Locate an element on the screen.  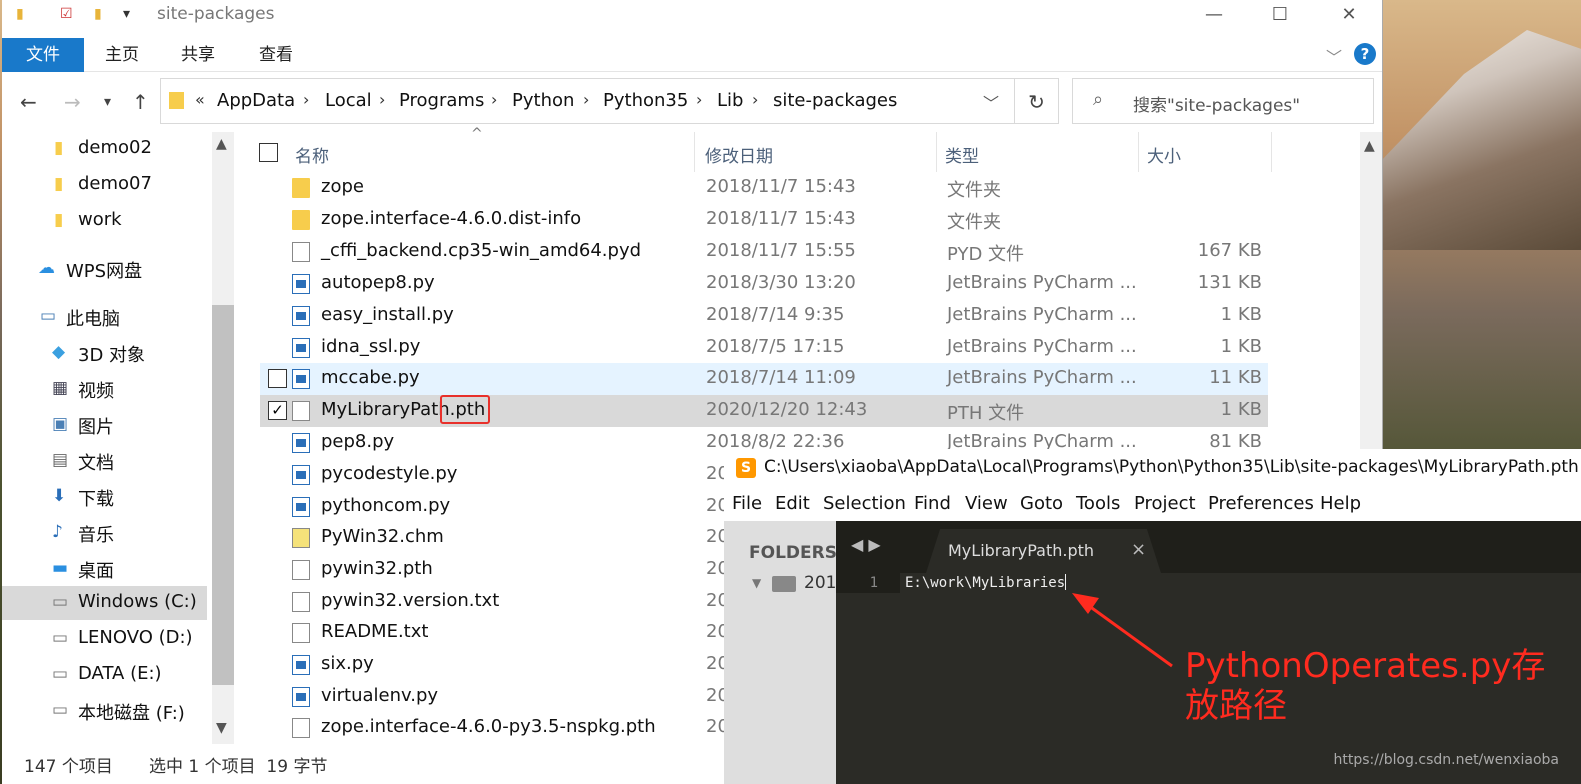
arrow-line is located at coordinates (1128, 634).